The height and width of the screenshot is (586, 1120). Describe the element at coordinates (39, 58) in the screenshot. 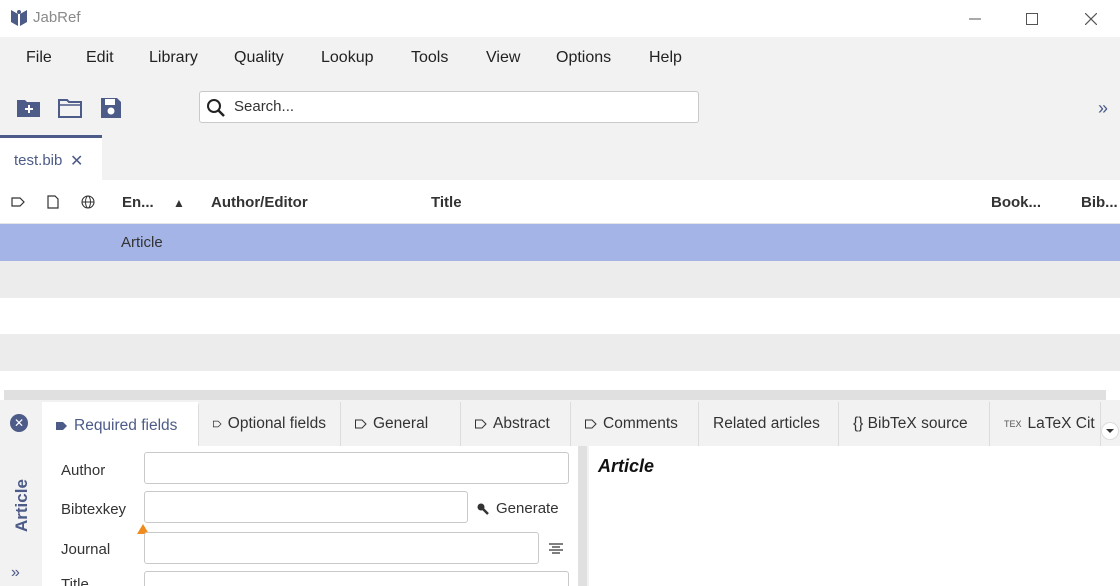

I see `menu-file: File` at that location.